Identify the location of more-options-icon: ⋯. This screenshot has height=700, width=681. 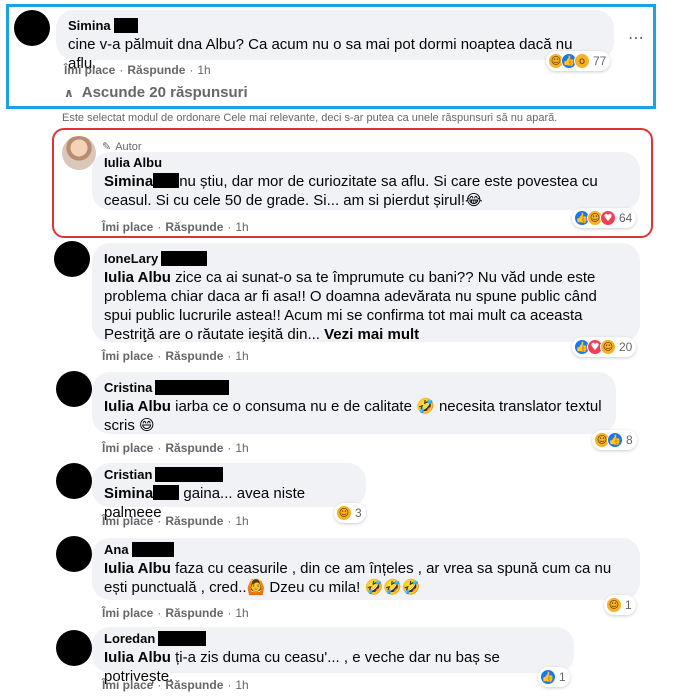
(636, 38).